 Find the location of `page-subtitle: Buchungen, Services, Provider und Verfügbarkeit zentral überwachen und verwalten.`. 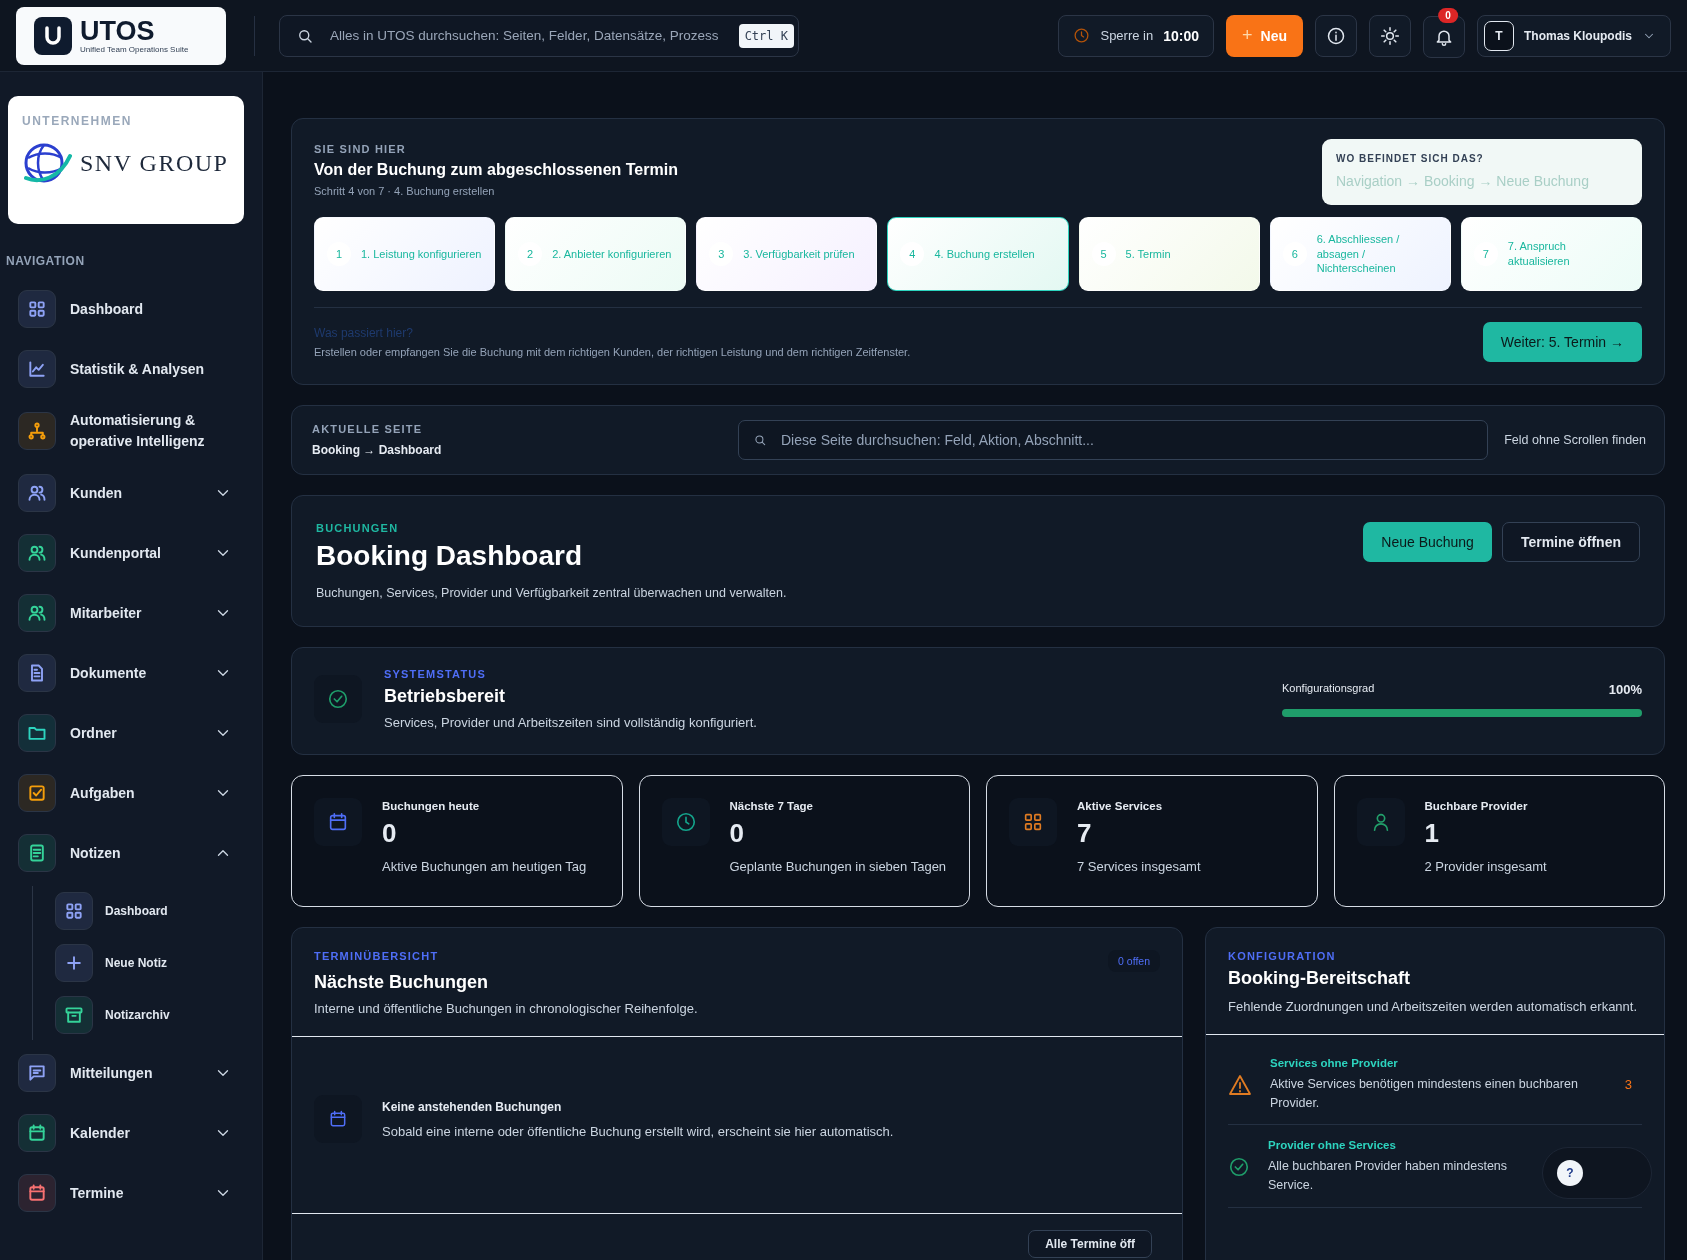

page-subtitle: Buchungen, Services, Provider und Verfügbarkeit zentral überwachen und verwalten. is located at coordinates (551, 593).